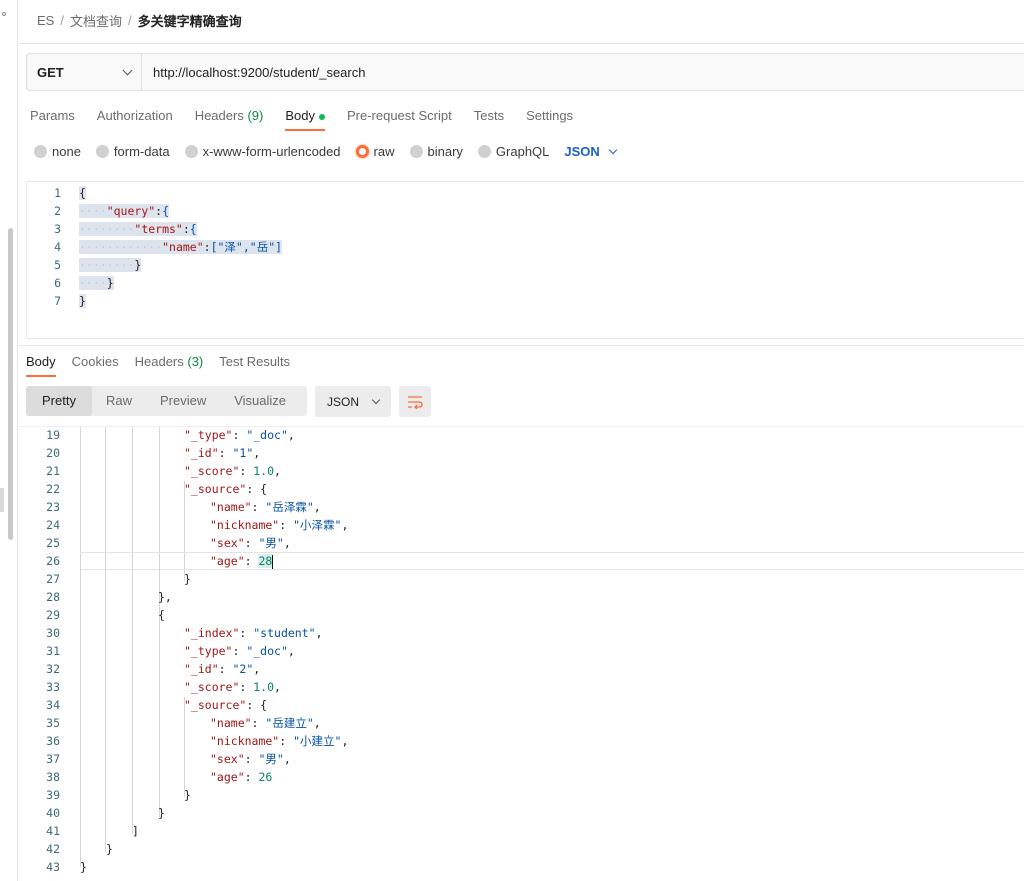  I want to click on tab-label: Tests, so click(489, 115).